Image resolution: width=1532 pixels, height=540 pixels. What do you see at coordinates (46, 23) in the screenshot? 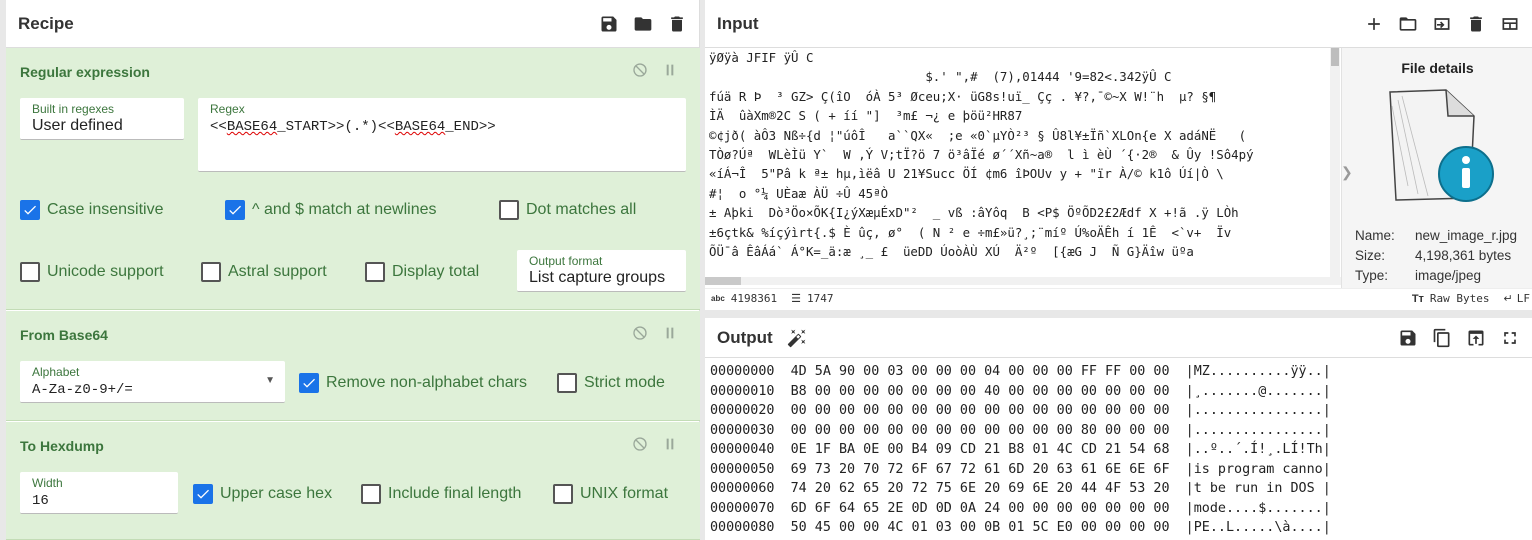
I see `recipe-title: Recipe` at bounding box center [46, 23].